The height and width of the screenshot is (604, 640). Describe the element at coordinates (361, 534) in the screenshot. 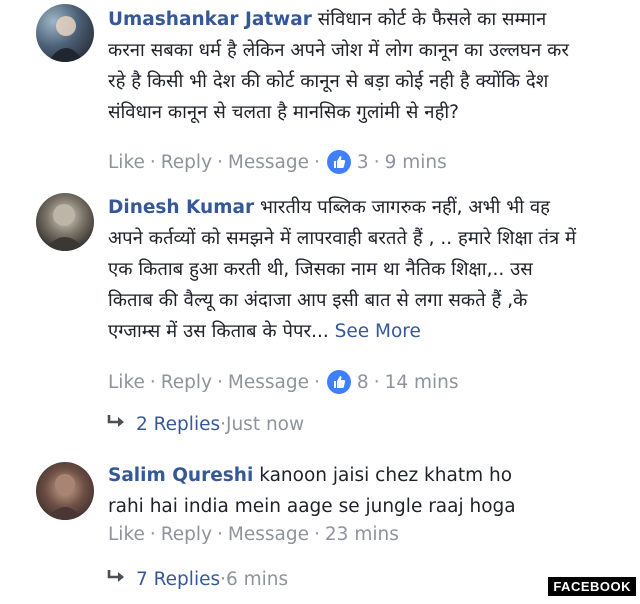

I see `timestamp: 23 mins` at that location.